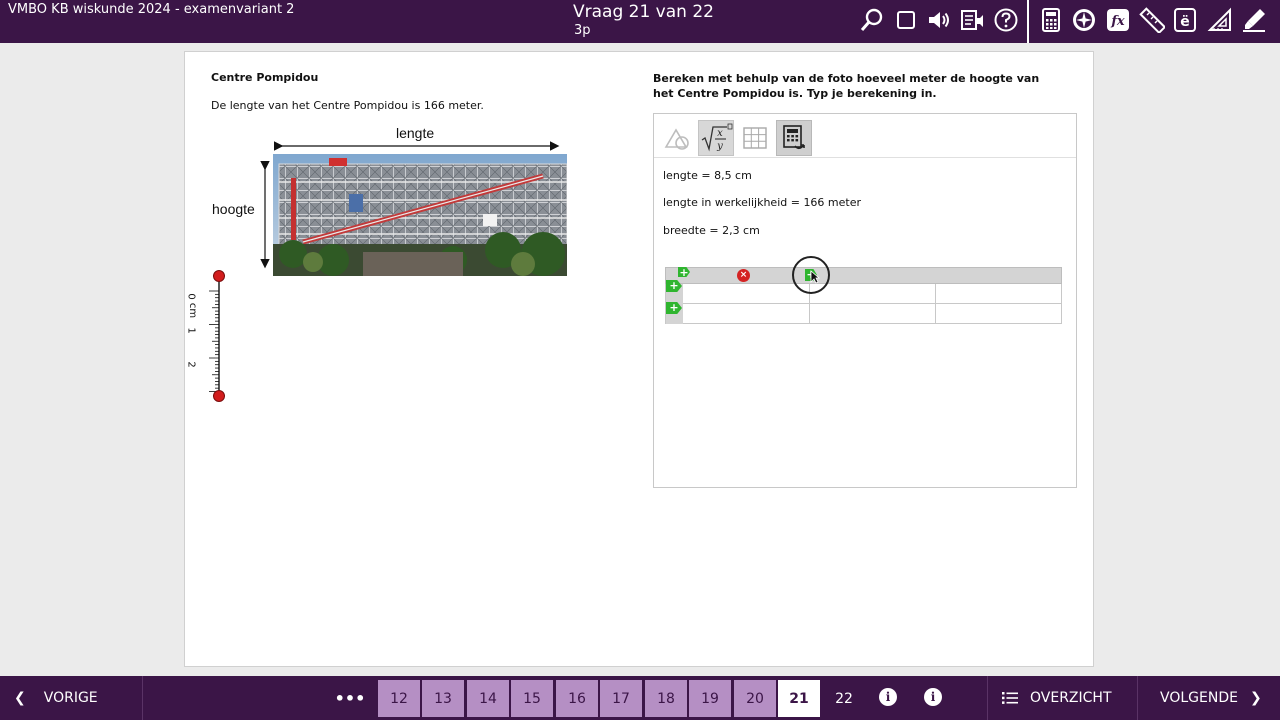 This screenshot has width=1280, height=720. Describe the element at coordinates (1006, 20) in the screenshot. I see `question-icon` at that location.